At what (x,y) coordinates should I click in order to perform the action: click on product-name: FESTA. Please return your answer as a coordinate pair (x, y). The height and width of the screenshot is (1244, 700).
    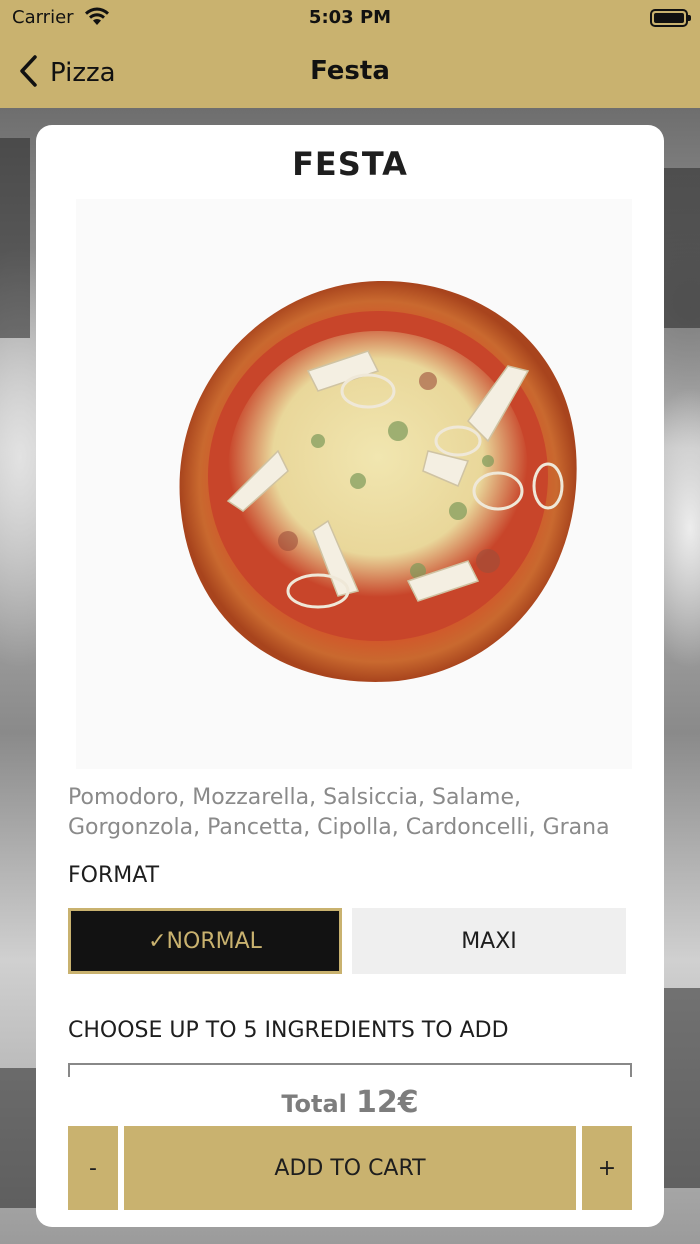
    Looking at the image, I should click on (350, 164).